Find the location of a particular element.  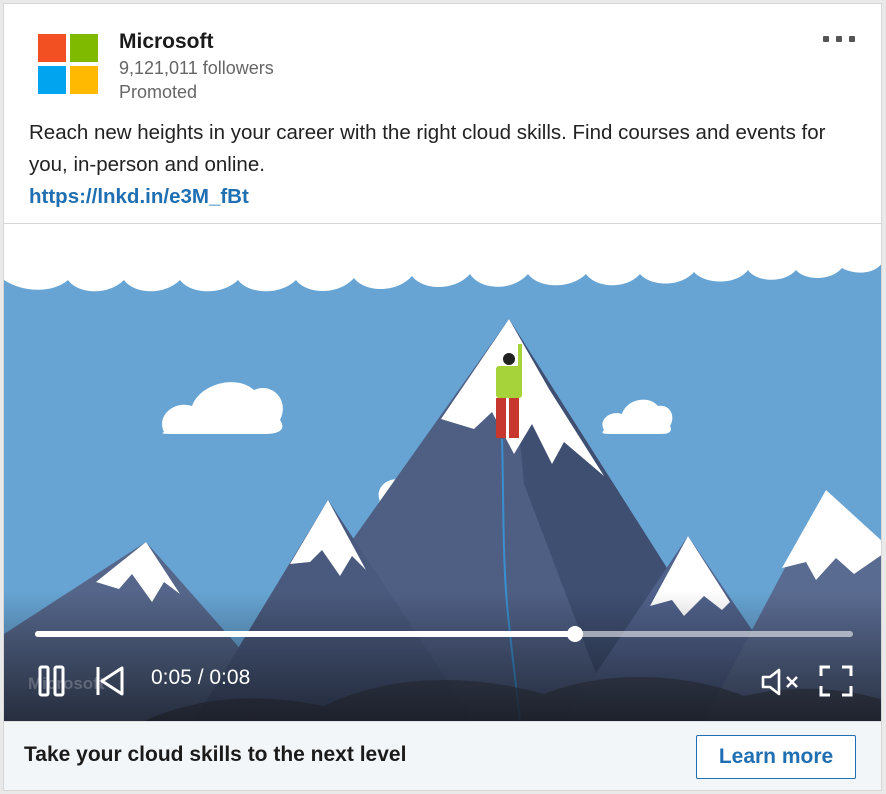

video-scrubber-handle is located at coordinates (574, 634).